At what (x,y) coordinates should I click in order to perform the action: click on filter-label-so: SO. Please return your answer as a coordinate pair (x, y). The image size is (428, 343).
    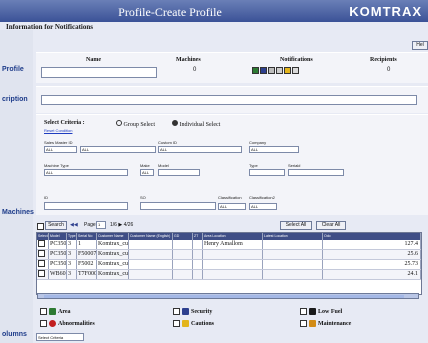
    Looking at the image, I should click on (143, 197).